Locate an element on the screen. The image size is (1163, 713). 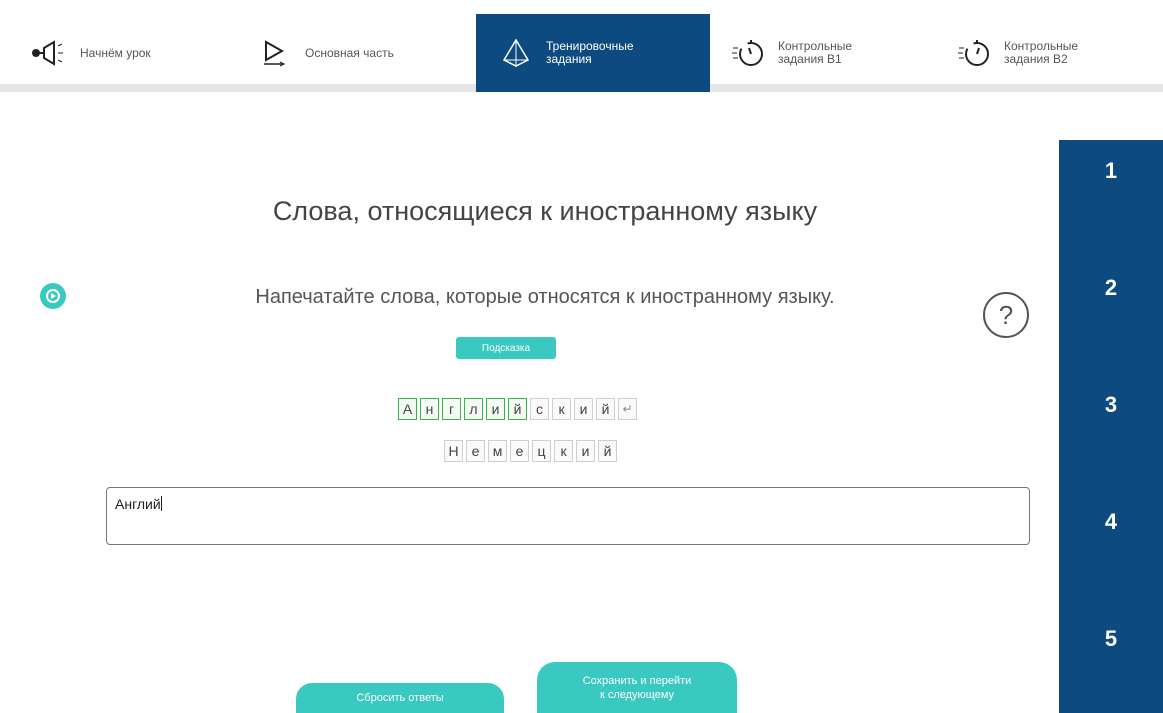
task-number-sidebar: 1 2 3 4 5 is located at coordinates (1111, 426).